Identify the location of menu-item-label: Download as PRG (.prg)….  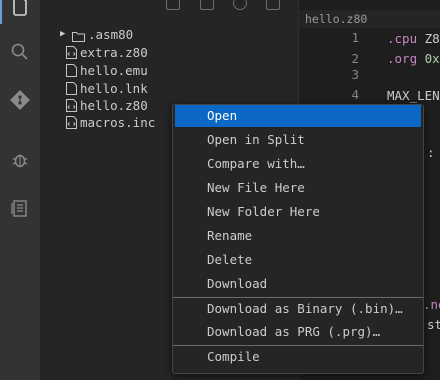
(294, 331).